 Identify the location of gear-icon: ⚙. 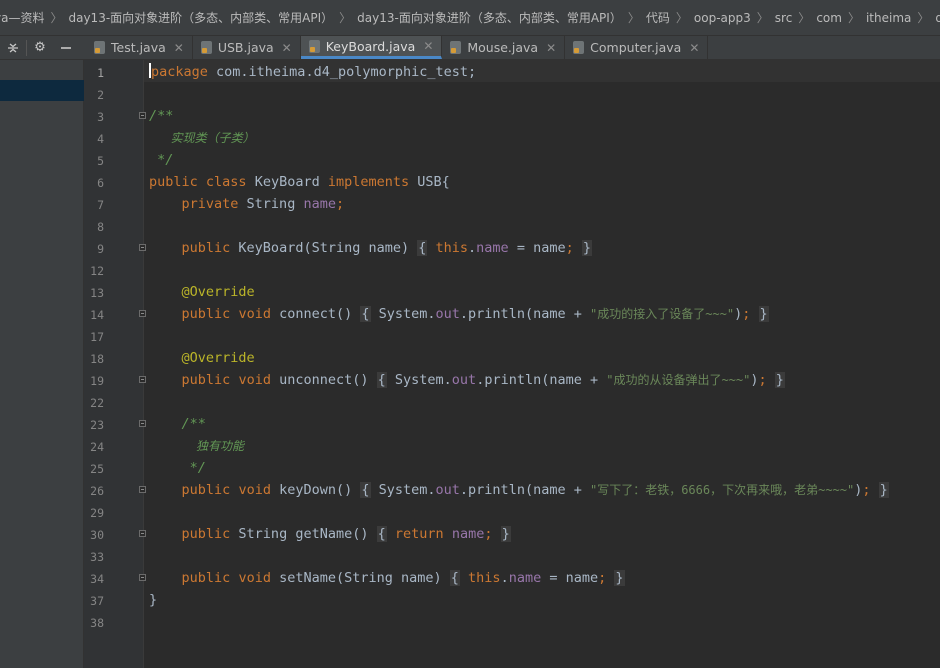
(40, 47).